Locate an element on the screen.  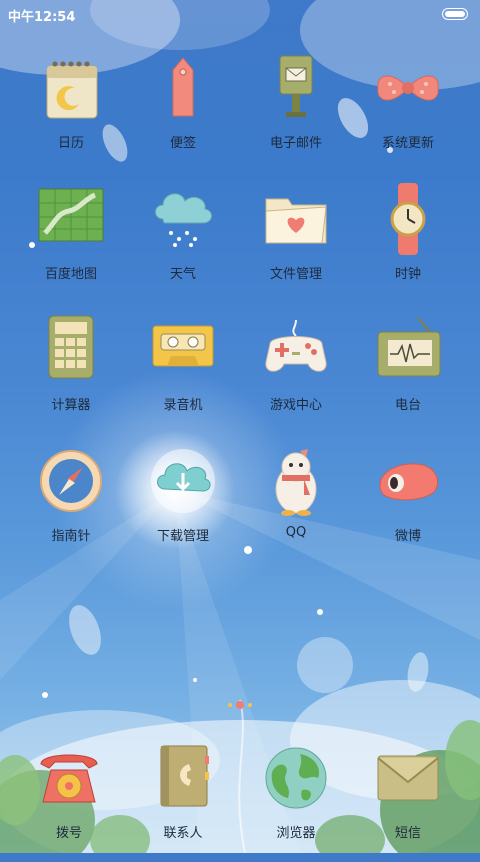
mailbox-icon is located at coordinates (296, 86).